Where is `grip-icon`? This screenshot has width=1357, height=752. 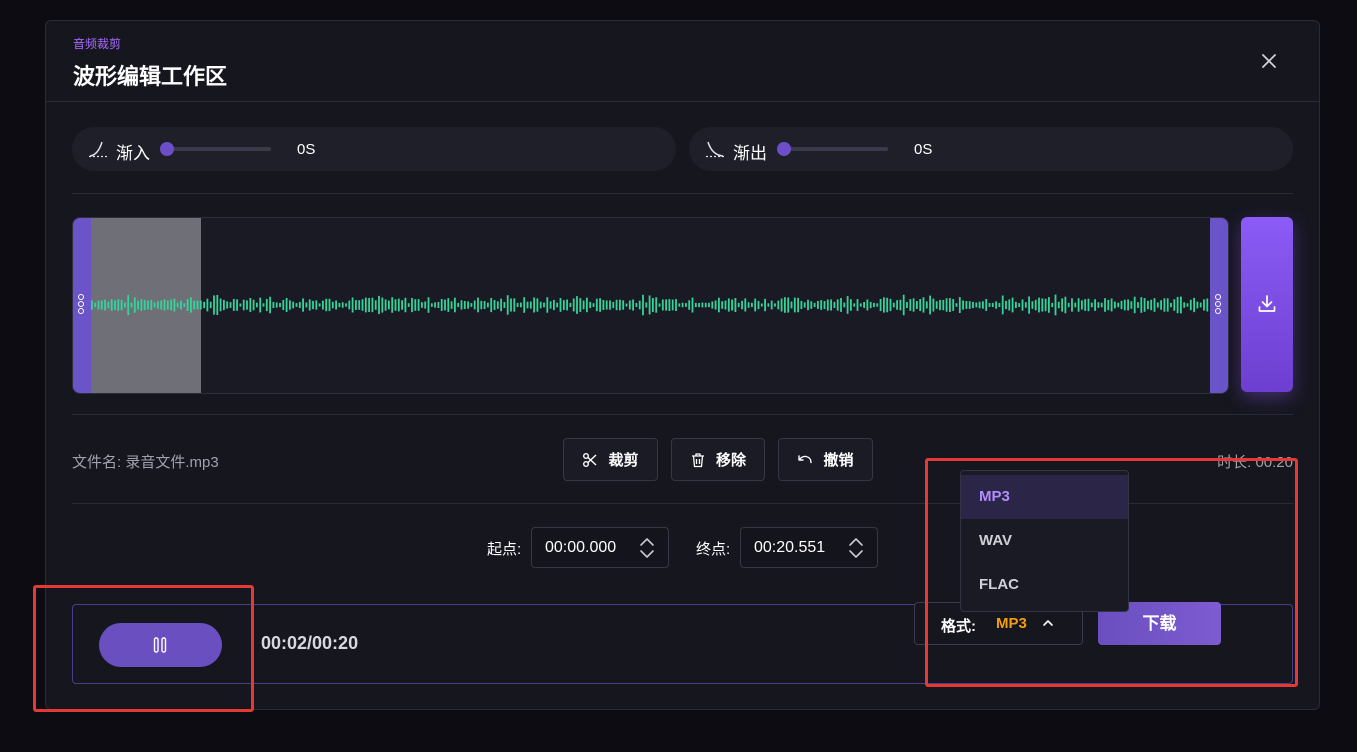
grip-icon is located at coordinates (1219, 304).